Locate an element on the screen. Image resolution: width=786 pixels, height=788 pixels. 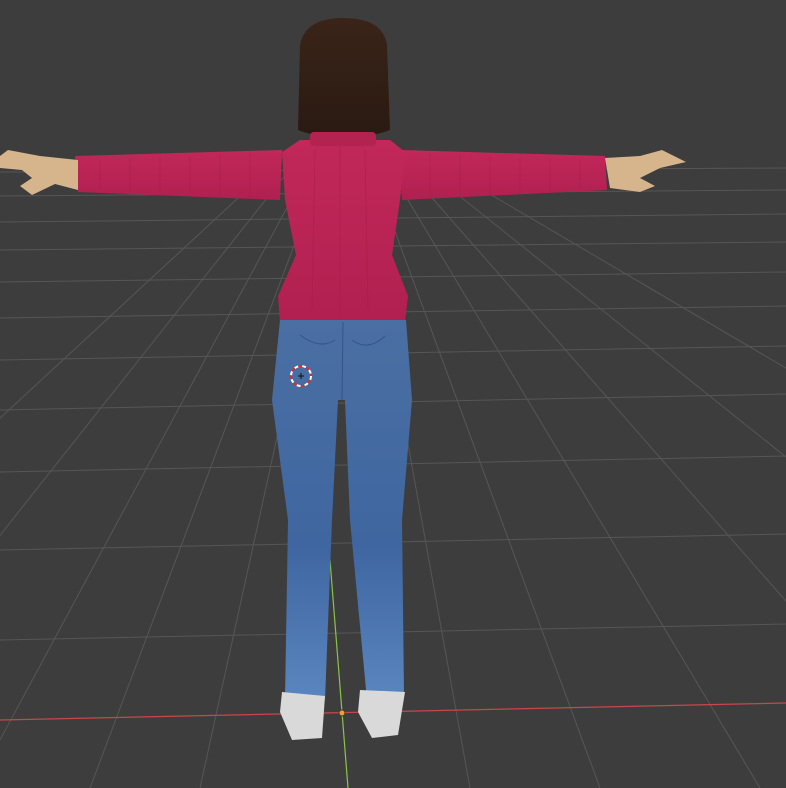
collar is located at coordinates (343, 139).